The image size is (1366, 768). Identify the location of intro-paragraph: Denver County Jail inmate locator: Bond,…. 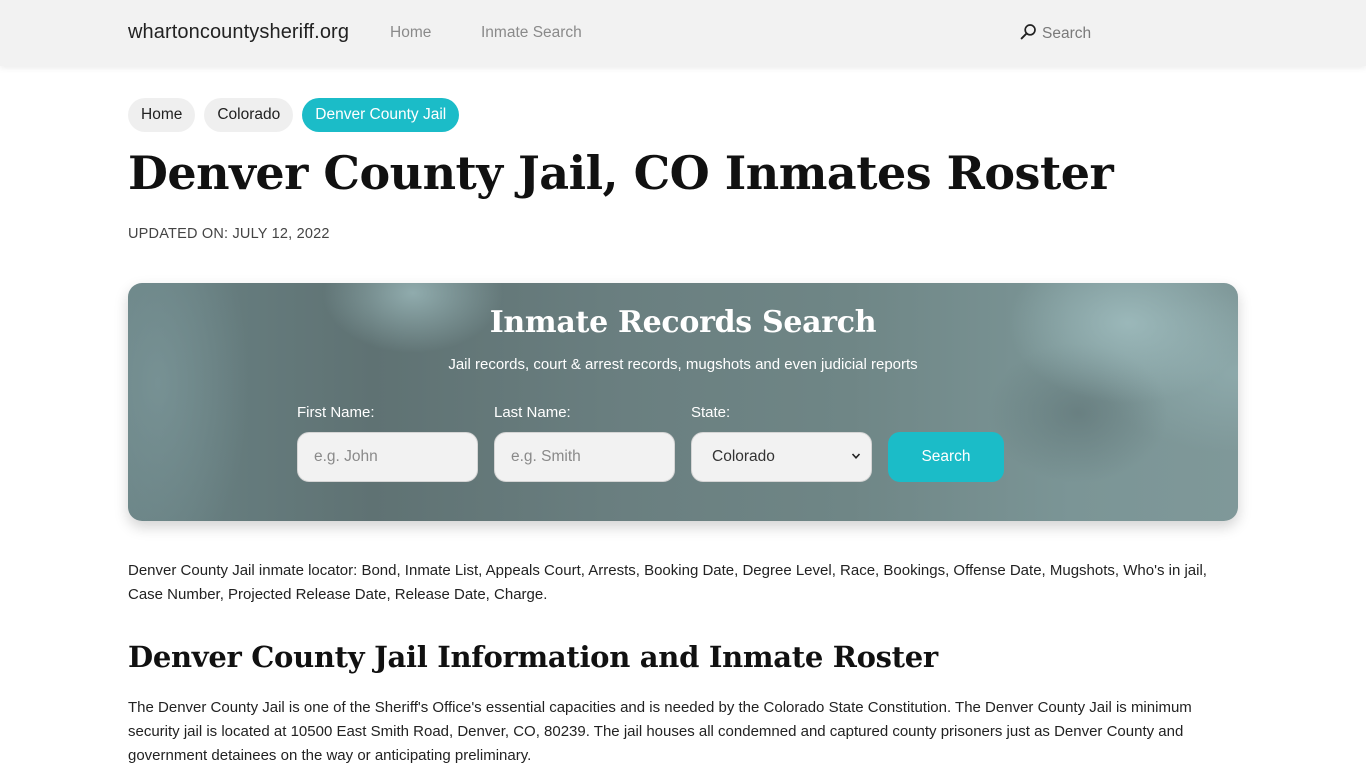
(667, 582).